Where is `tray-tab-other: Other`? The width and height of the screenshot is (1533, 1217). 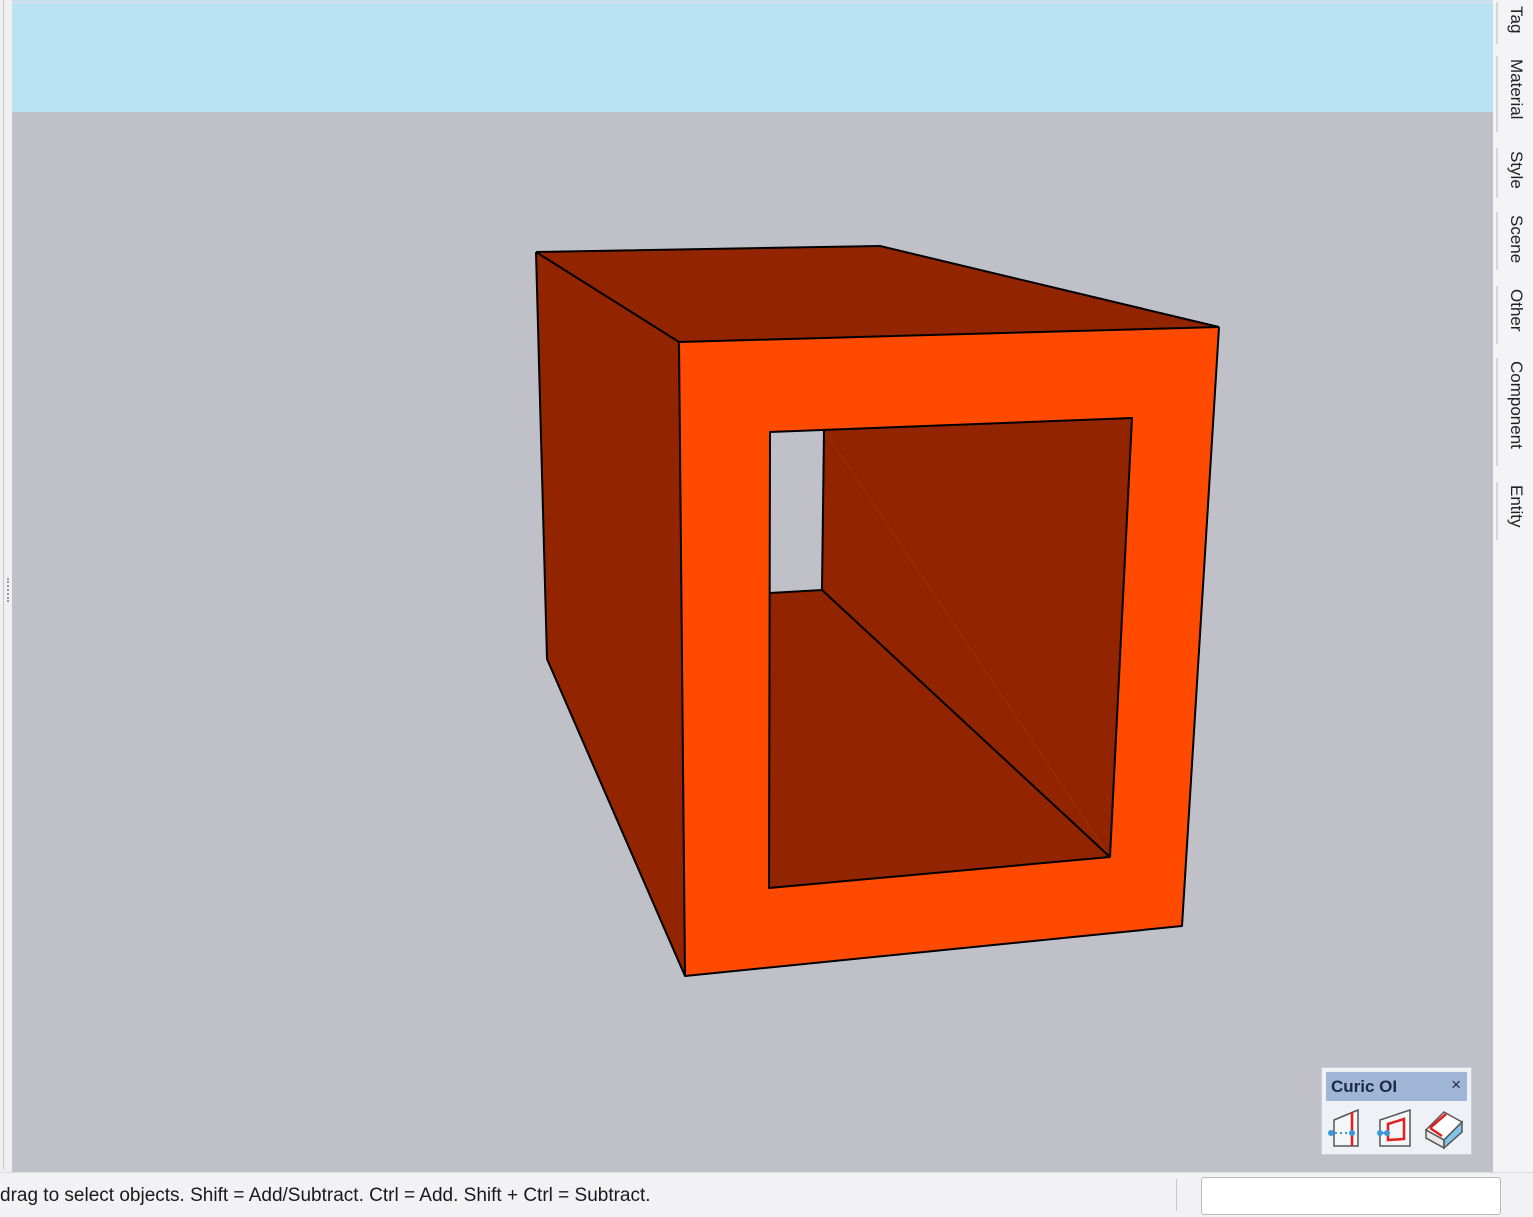 tray-tab-other: Other is located at coordinates (1513, 315).